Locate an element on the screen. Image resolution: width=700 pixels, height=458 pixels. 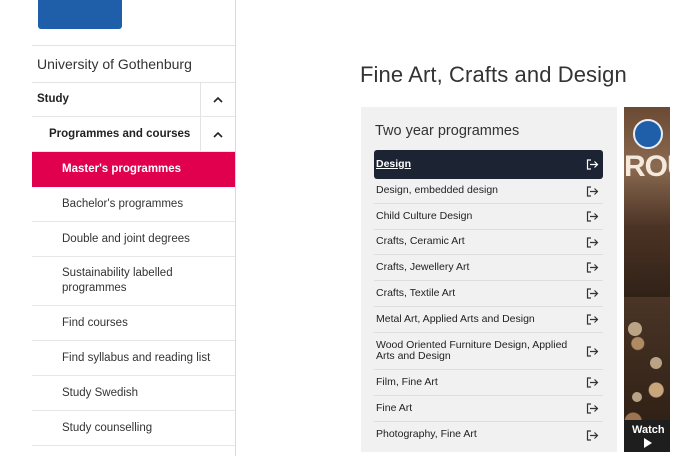
programme-link-child-culture-design: Child Culture Design is located at coordinates (488, 217).